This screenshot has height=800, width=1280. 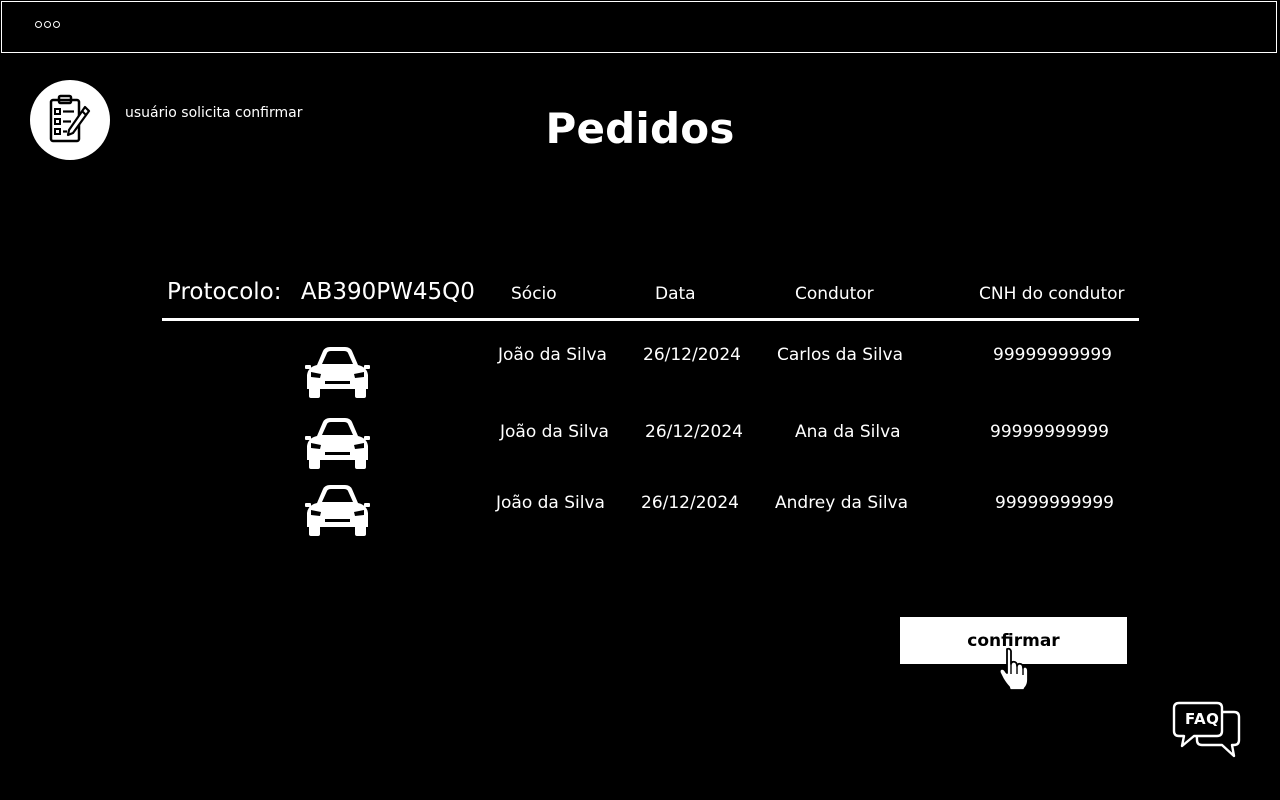 I want to click on window-controls, so click(x=47, y=24).